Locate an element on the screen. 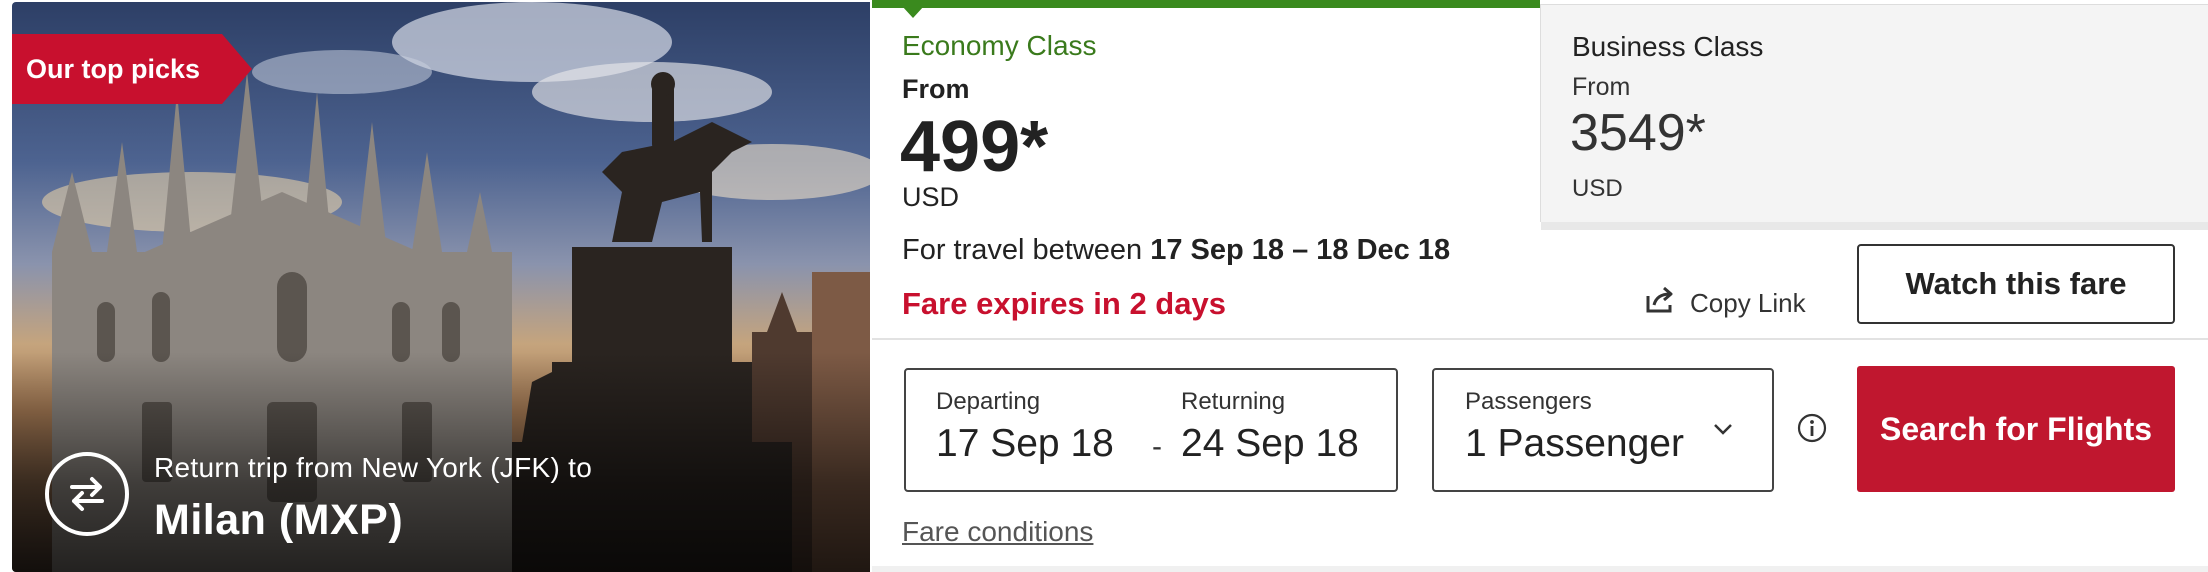 This screenshot has width=2208, height=572. business-price: 3549* is located at coordinates (1638, 133).